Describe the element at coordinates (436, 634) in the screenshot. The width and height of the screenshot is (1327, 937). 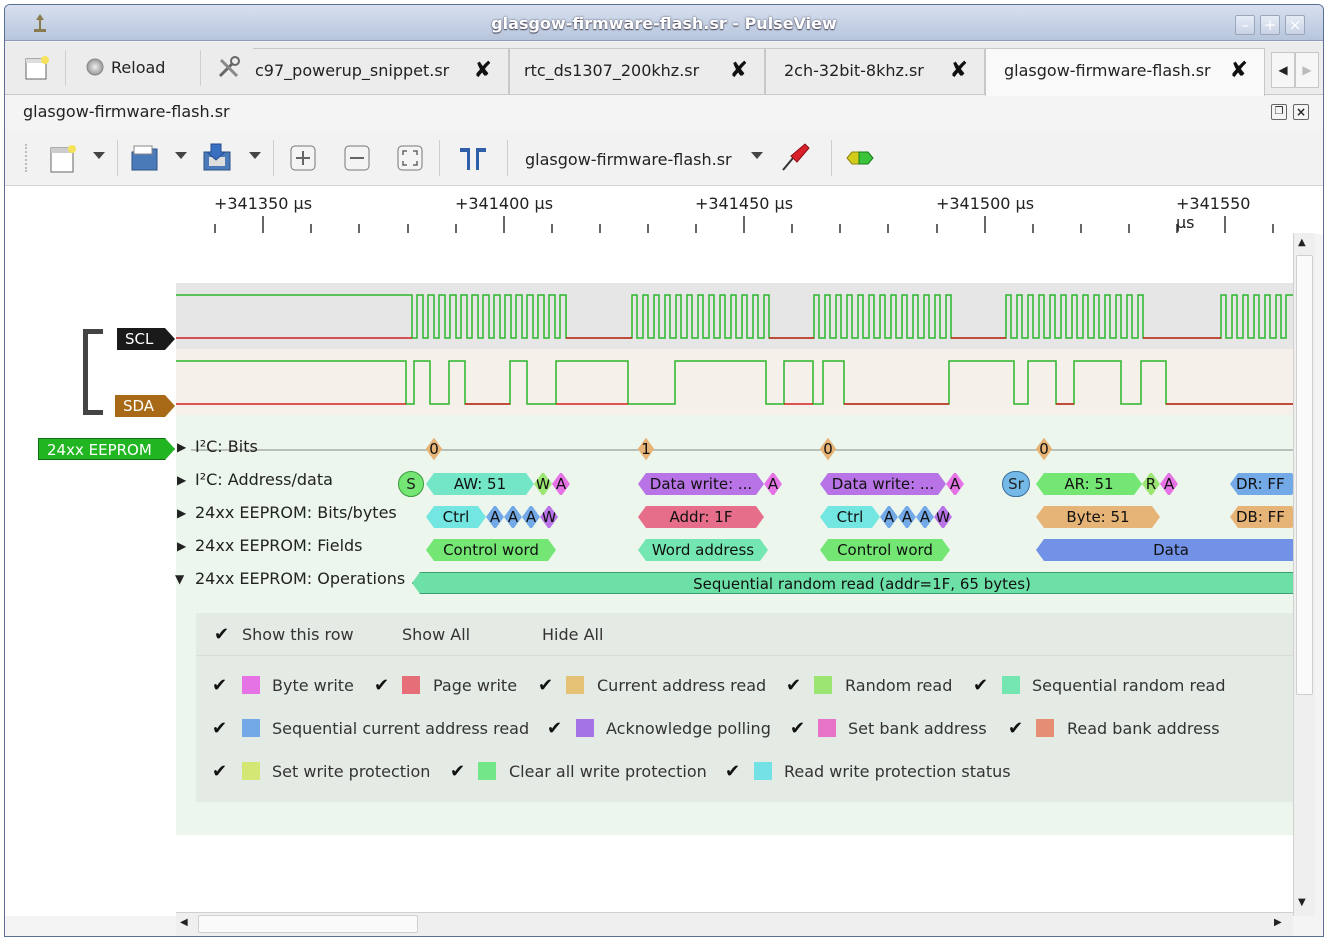
I see `show-all-button: Show All` at that location.